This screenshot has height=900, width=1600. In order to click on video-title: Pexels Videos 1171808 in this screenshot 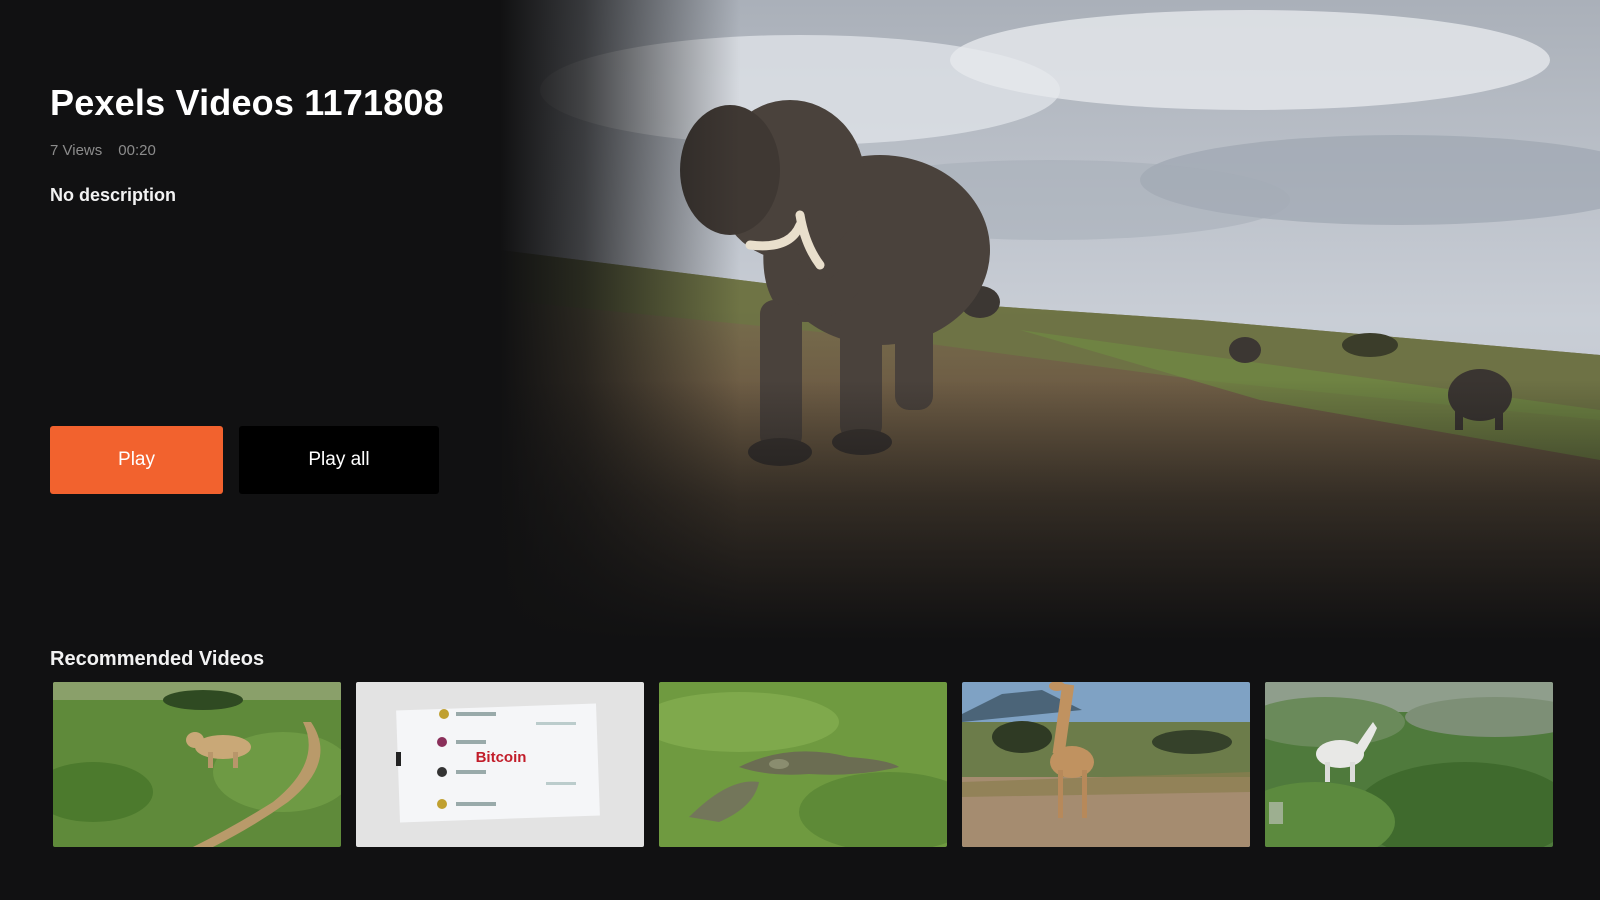, I will do `click(247, 102)`.